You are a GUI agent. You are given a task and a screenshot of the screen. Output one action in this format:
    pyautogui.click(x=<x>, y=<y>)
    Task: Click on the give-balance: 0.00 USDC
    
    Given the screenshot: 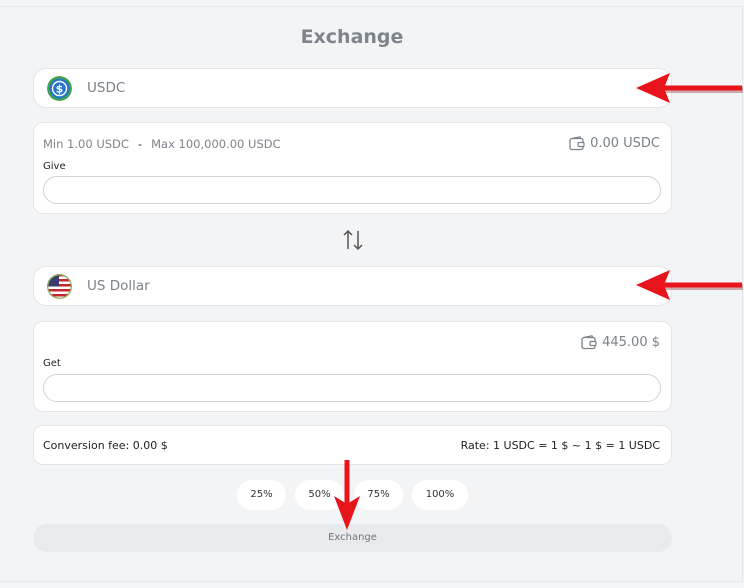 What is the action you would take?
    pyautogui.click(x=614, y=143)
    